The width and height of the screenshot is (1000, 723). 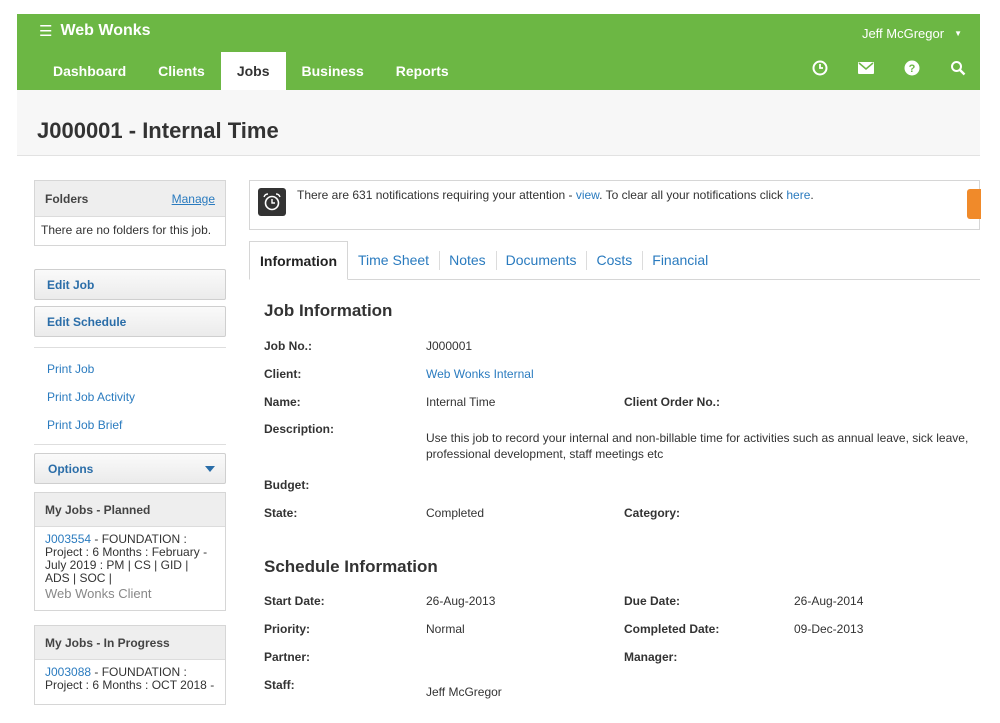 I want to click on mail-icon, so click(x=866, y=68).